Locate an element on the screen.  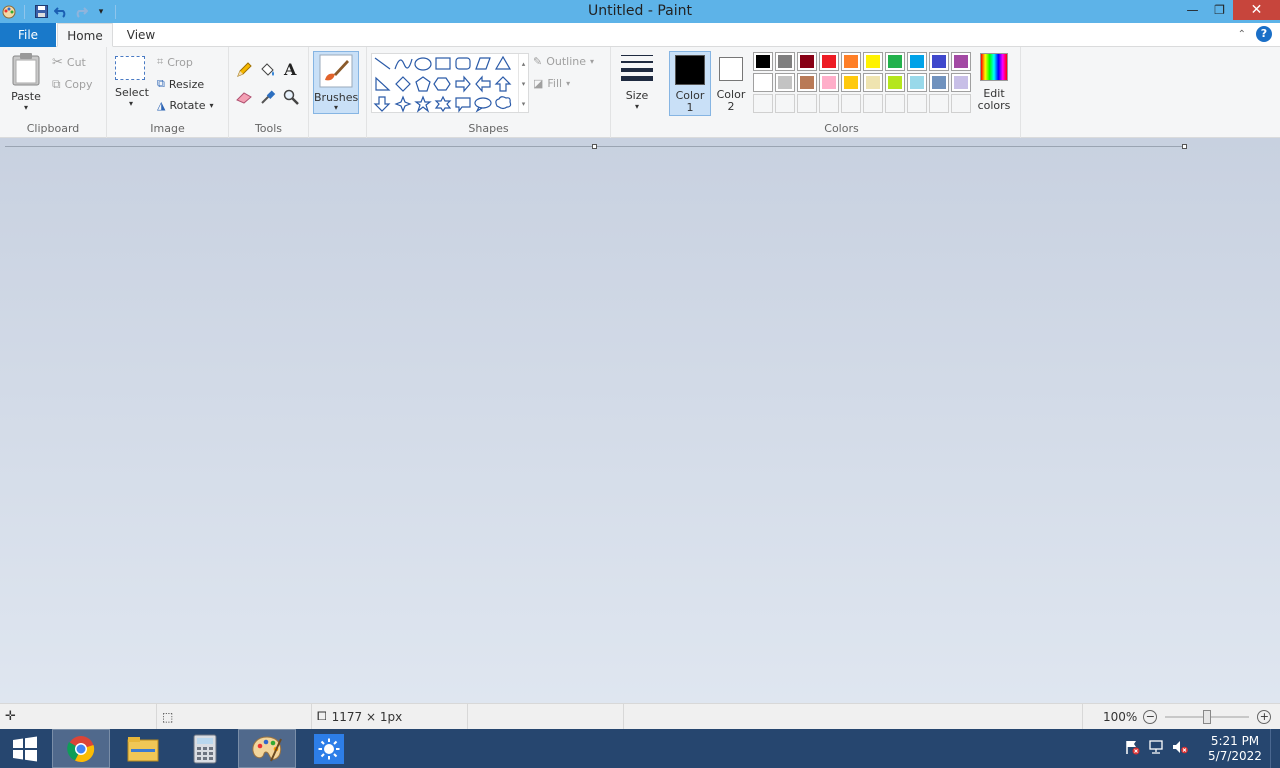
zoom-out-button: − is located at coordinates (1150, 716).